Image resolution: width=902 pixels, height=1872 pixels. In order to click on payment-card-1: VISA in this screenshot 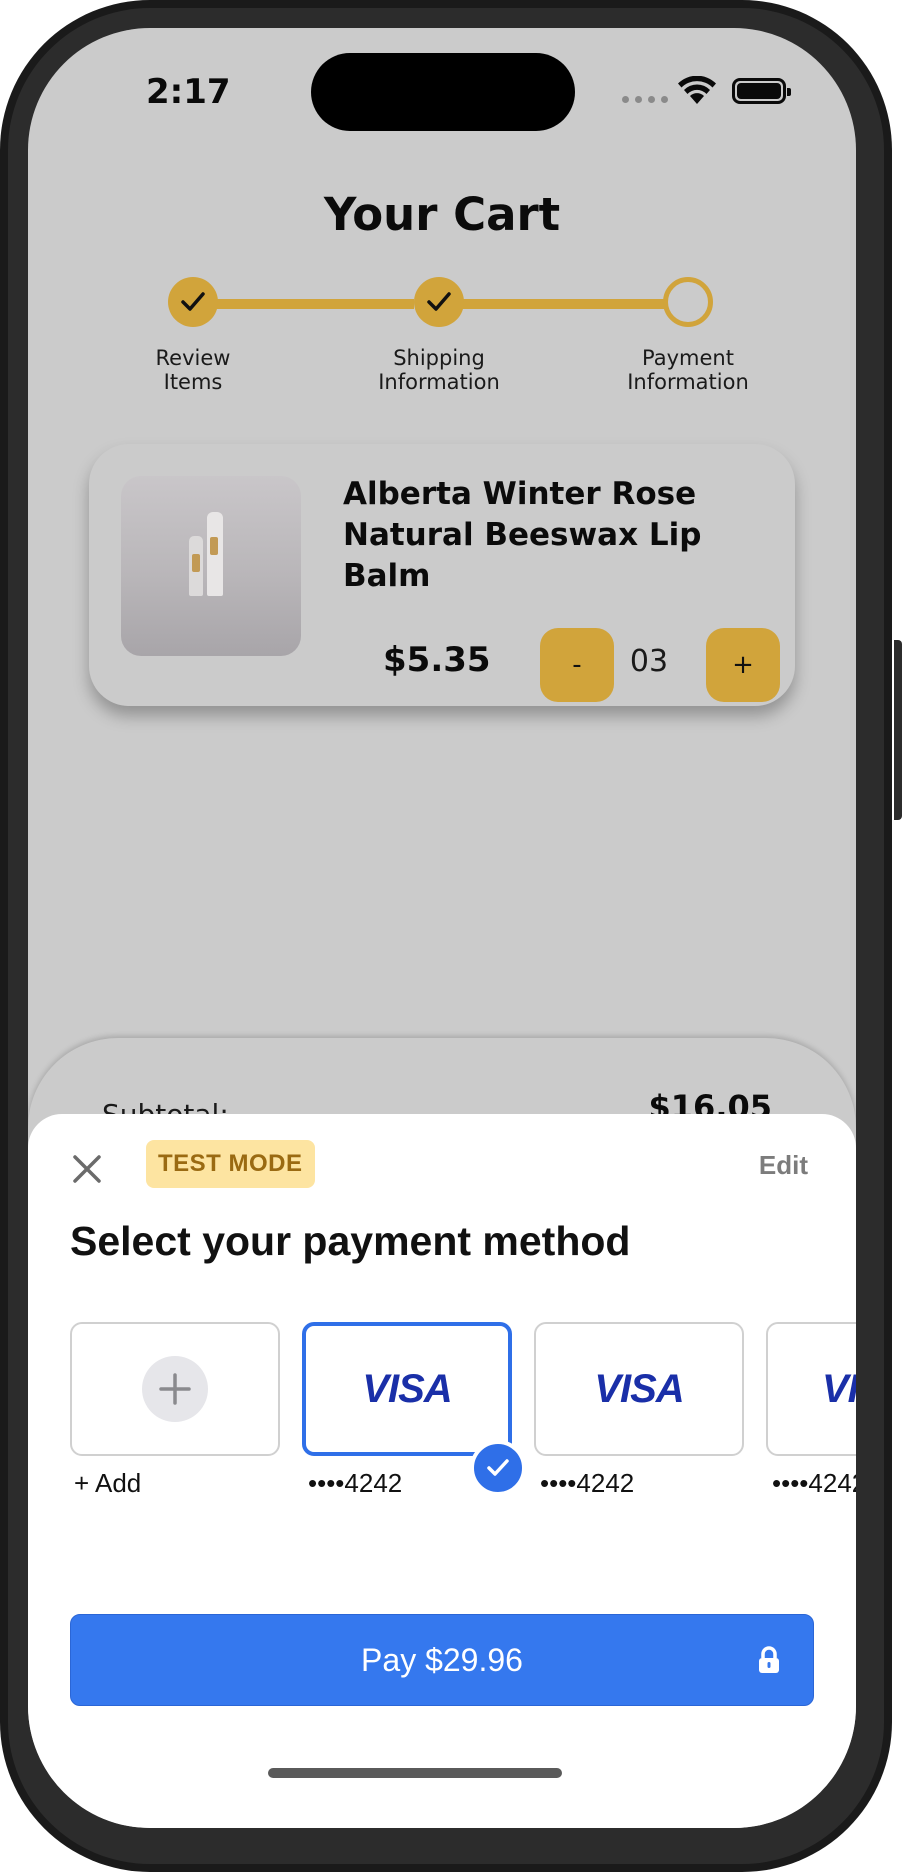, I will do `click(407, 1389)`.